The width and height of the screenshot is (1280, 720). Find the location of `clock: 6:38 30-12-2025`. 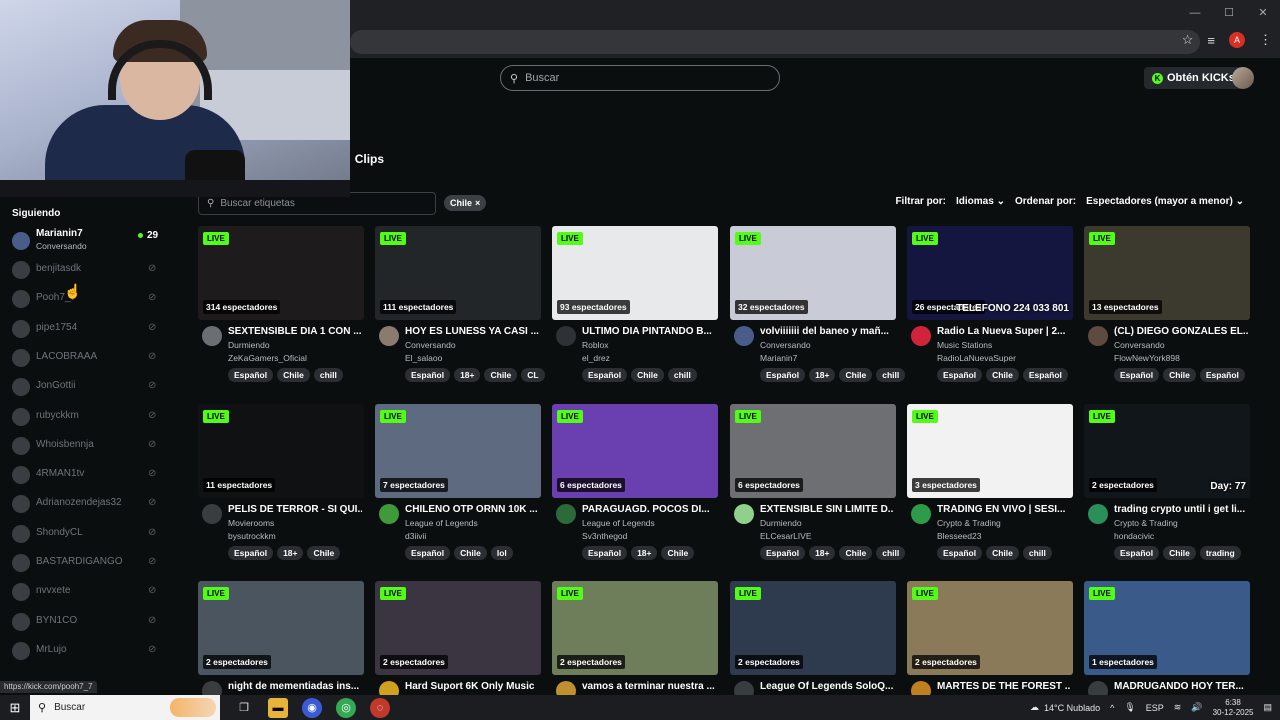

clock: 6:38 30-12-2025 is located at coordinates (1233, 708).